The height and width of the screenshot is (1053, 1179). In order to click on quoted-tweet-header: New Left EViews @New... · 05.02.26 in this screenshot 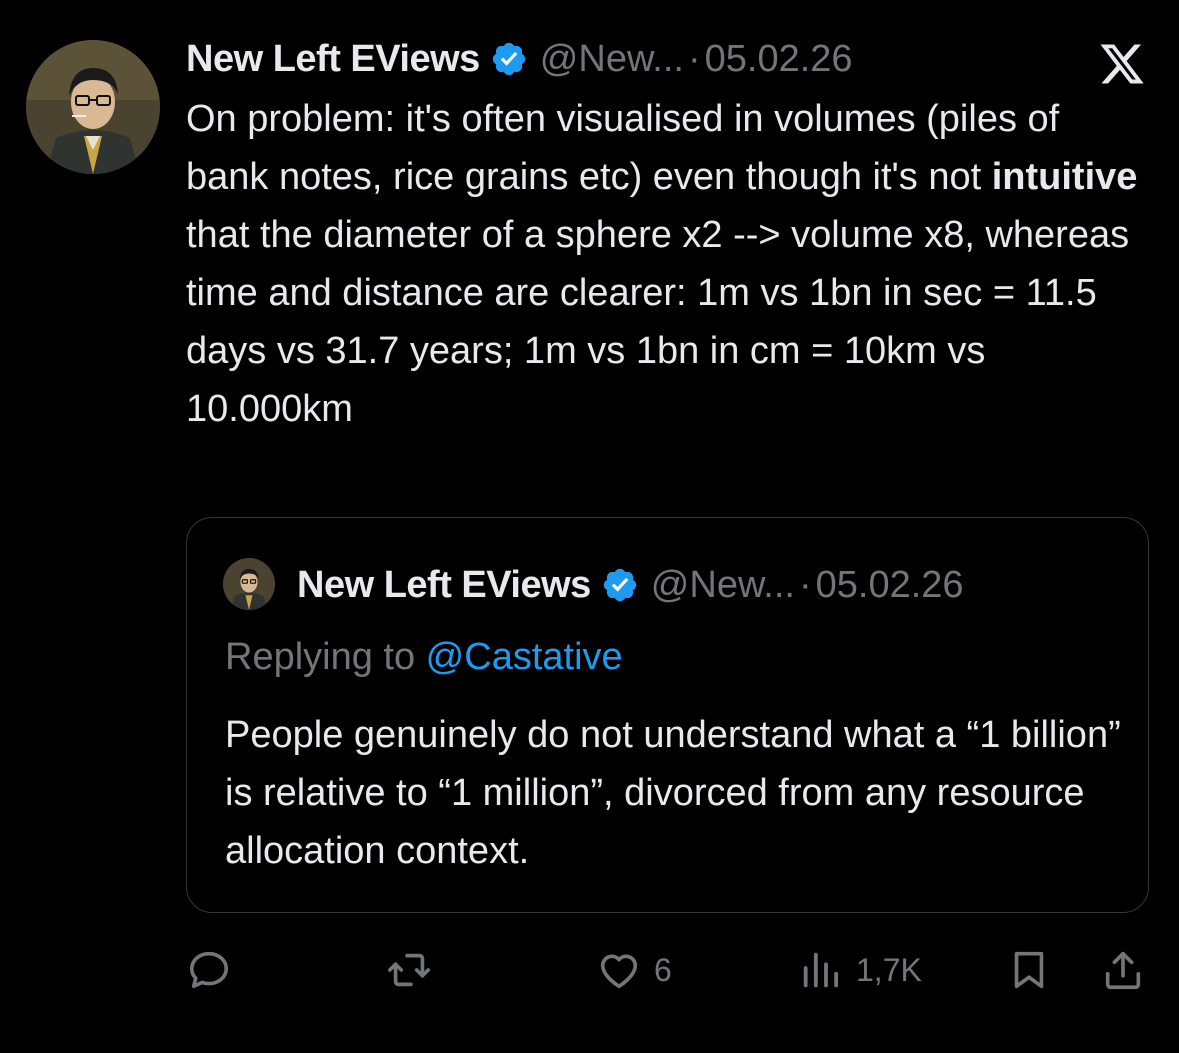, I will do `click(630, 585)`.